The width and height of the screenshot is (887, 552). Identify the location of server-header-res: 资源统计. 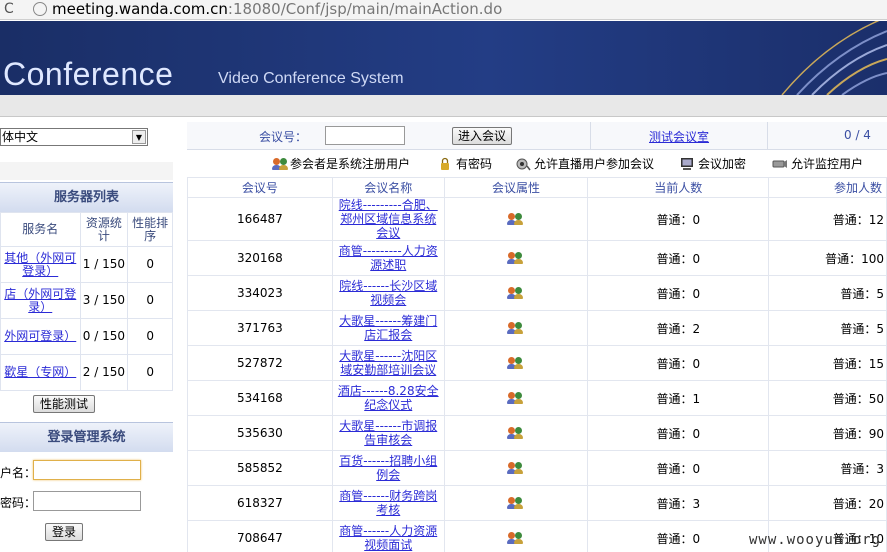
(104, 229).